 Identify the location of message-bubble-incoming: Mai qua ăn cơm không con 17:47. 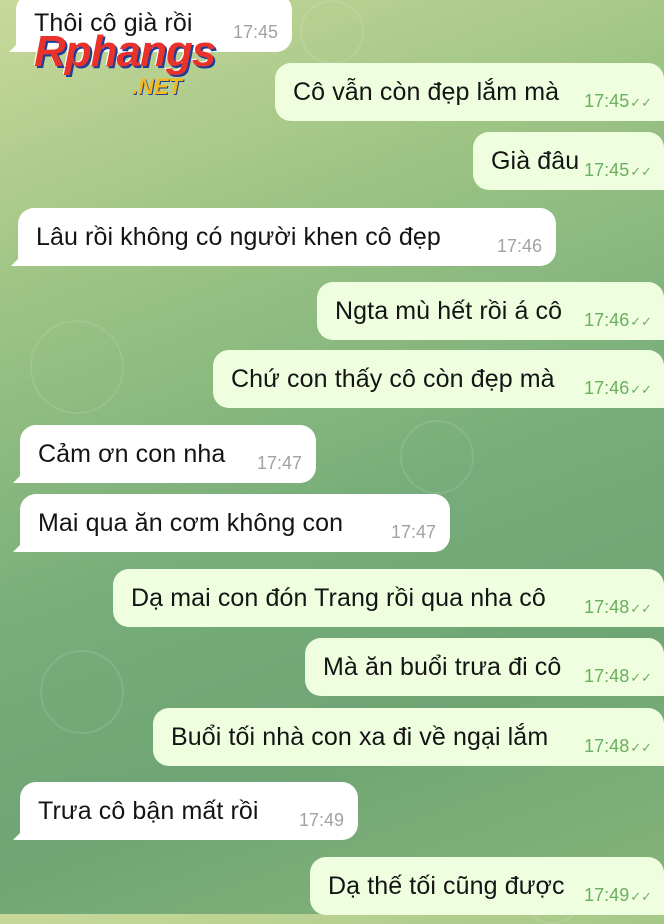
(231, 523).